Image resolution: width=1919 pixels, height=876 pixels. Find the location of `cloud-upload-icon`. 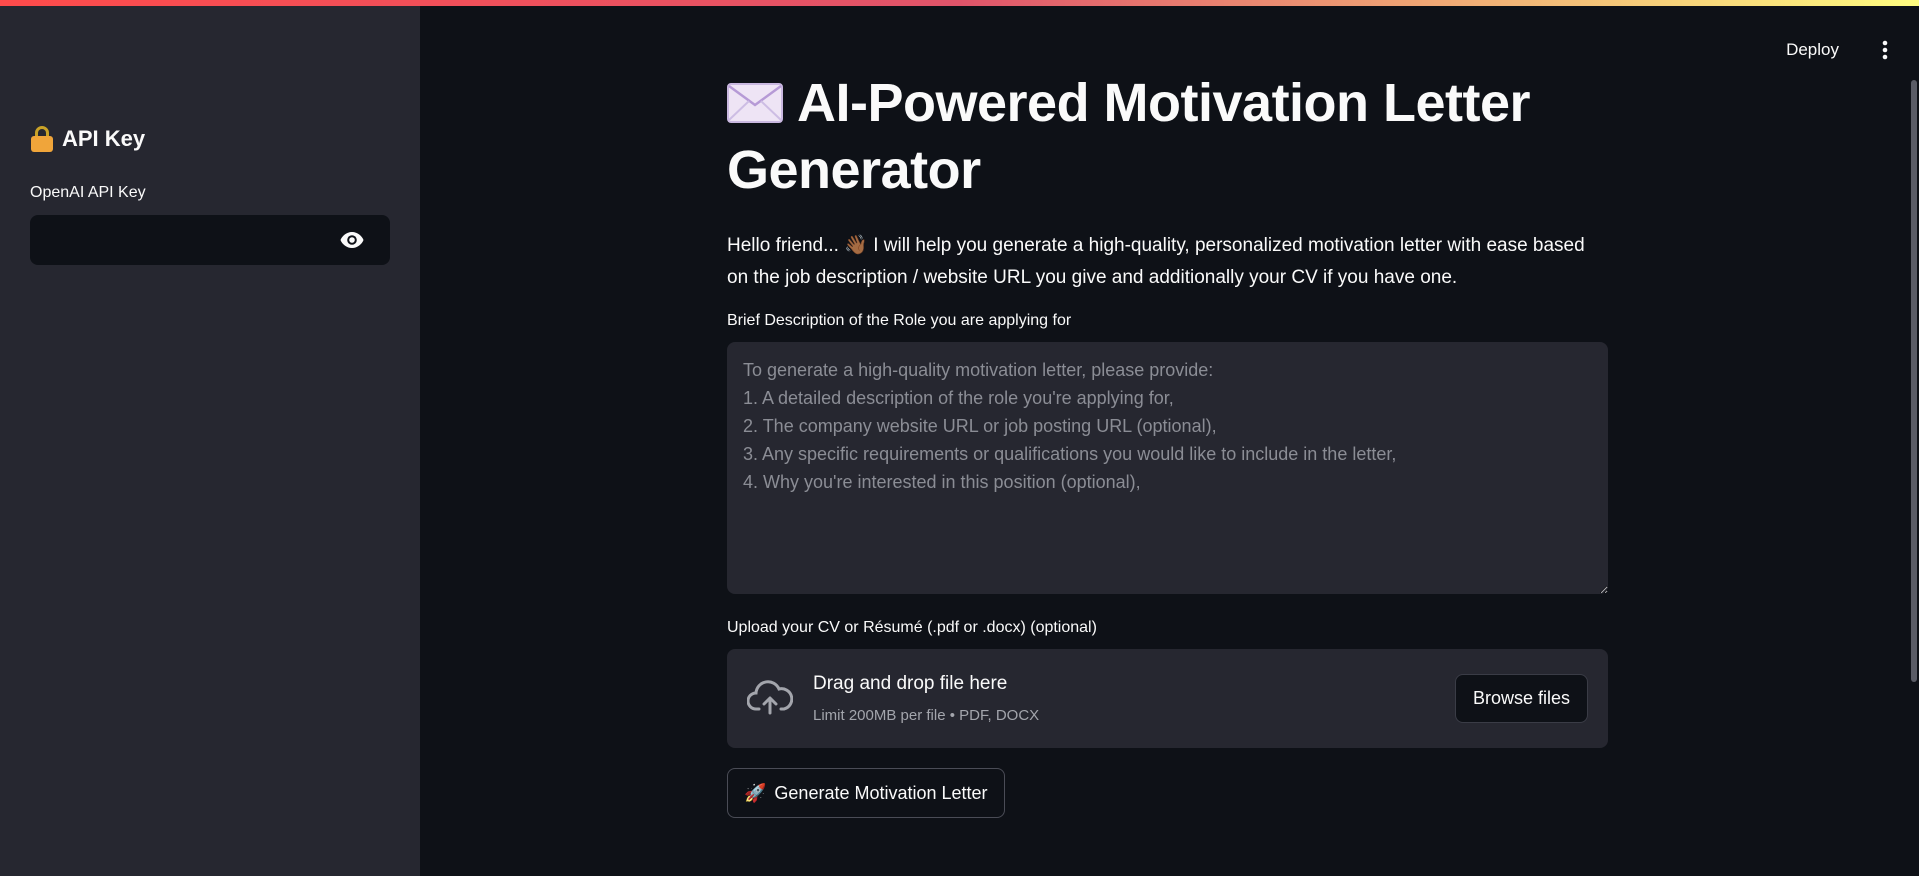

cloud-upload-icon is located at coordinates (770, 697).